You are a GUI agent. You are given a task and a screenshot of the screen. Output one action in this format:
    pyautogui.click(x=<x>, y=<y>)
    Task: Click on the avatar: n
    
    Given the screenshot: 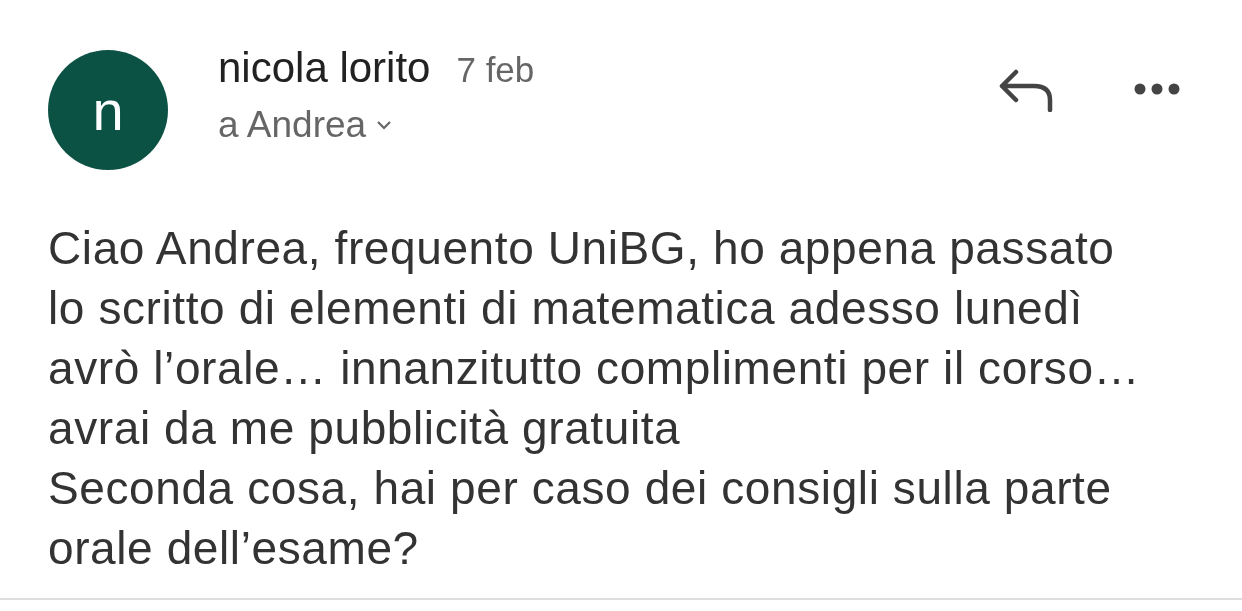 What is the action you would take?
    pyautogui.click(x=108, y=110)
    